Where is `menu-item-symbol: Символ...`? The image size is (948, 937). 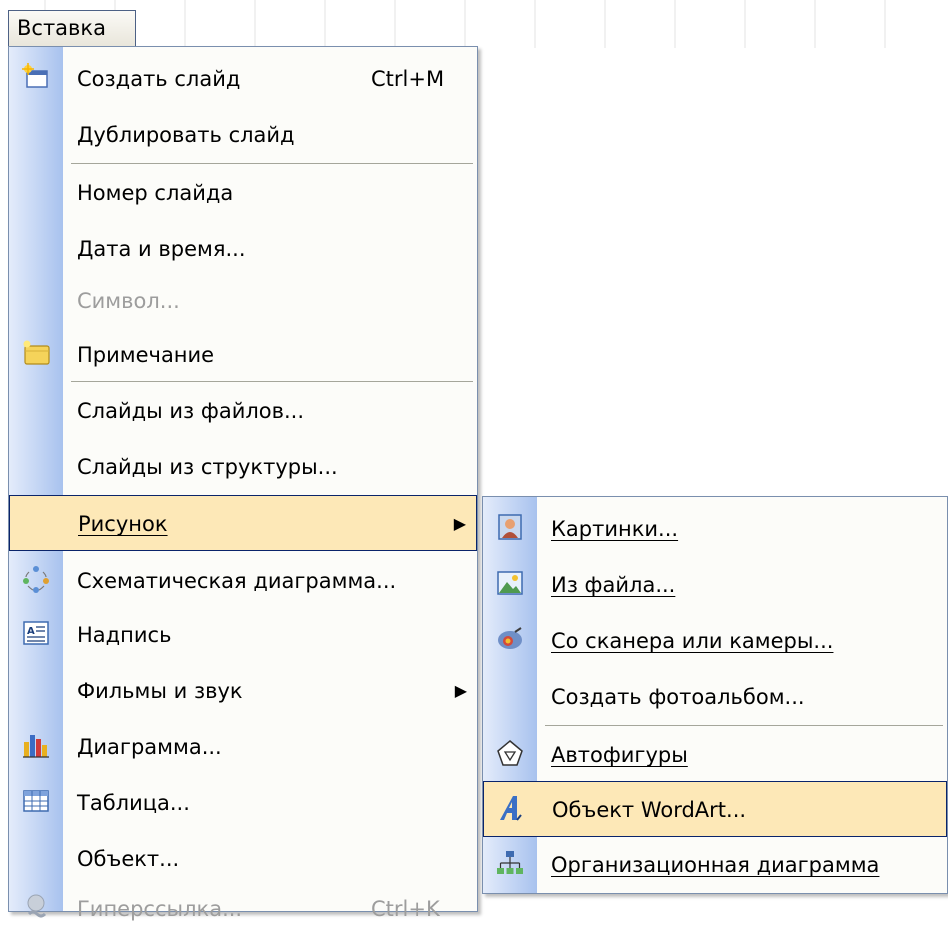 menu-item-symbol: Символ... is located at coordinates (243, 301).